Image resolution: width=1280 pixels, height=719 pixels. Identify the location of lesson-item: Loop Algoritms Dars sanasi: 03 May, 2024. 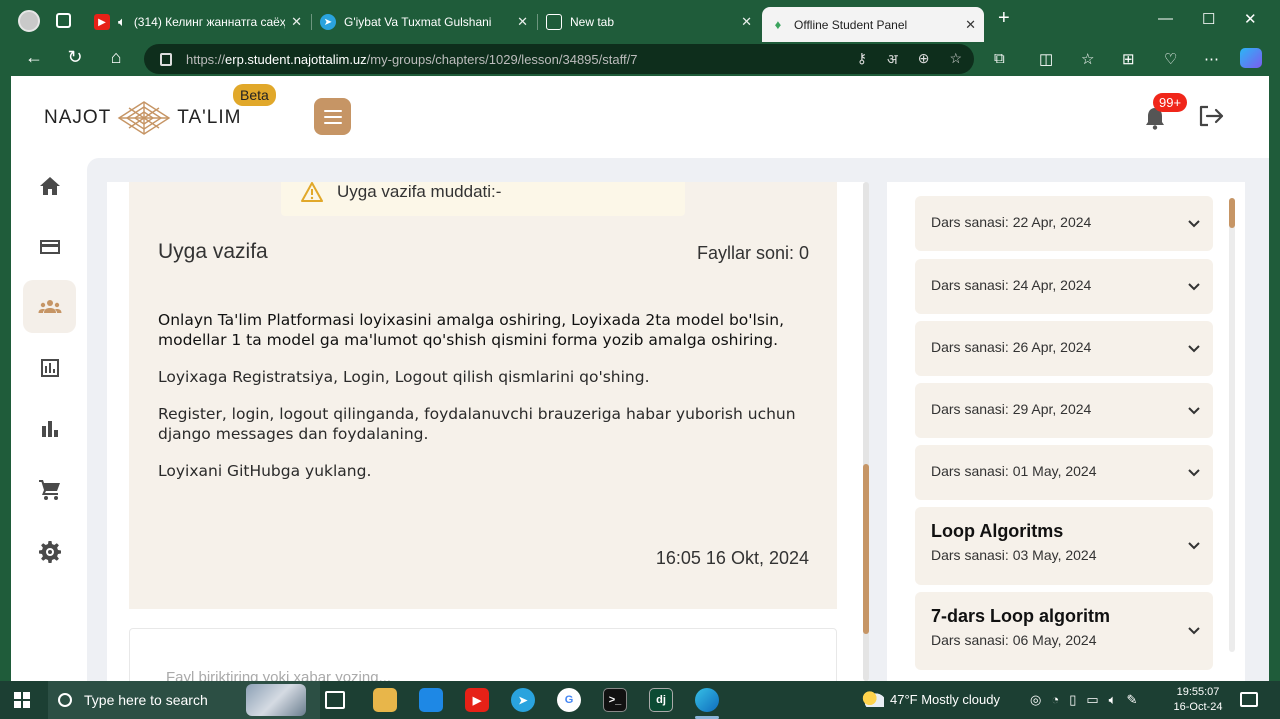
(1064, 546).